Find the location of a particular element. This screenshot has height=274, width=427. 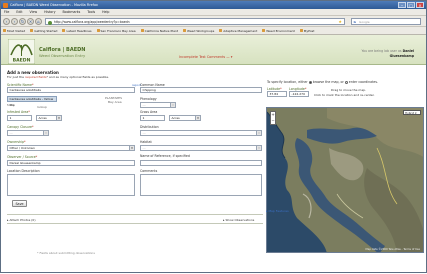

status-warning-link: Incomplete Test Comments — ▾ is located at coordinates (205, 57).